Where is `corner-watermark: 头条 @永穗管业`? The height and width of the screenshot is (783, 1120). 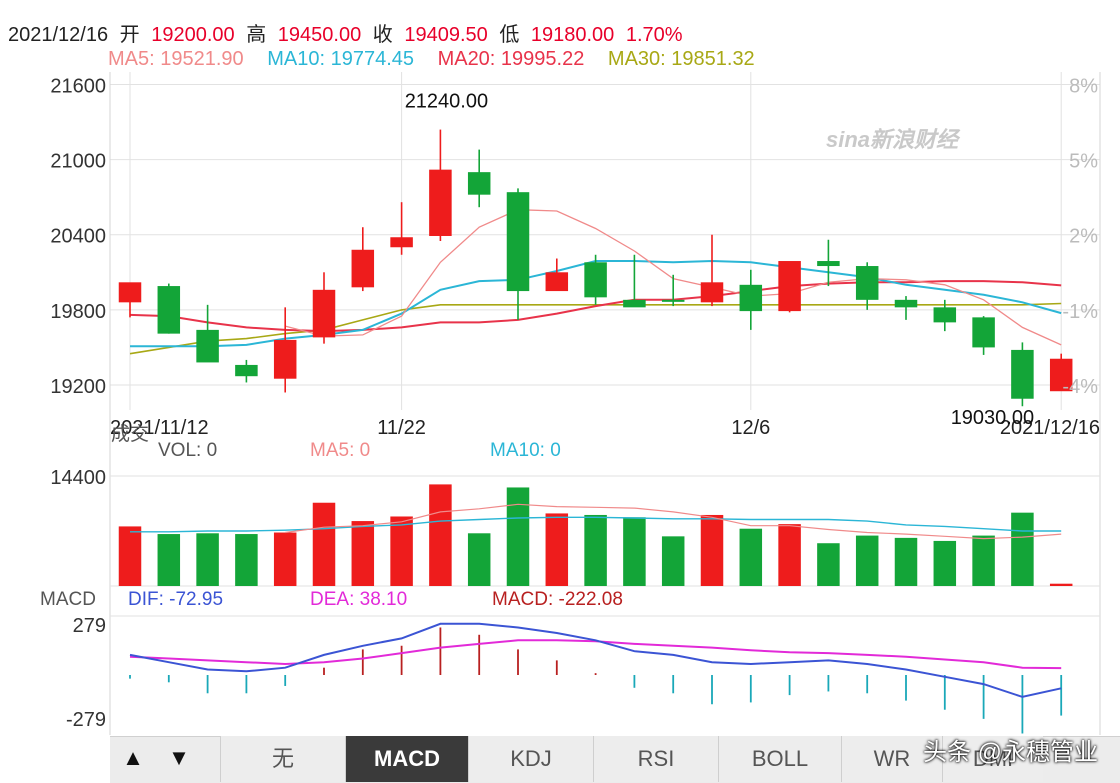
corner-watermark: 头条 @永穗管业 is located at coordinates (1010, 752).